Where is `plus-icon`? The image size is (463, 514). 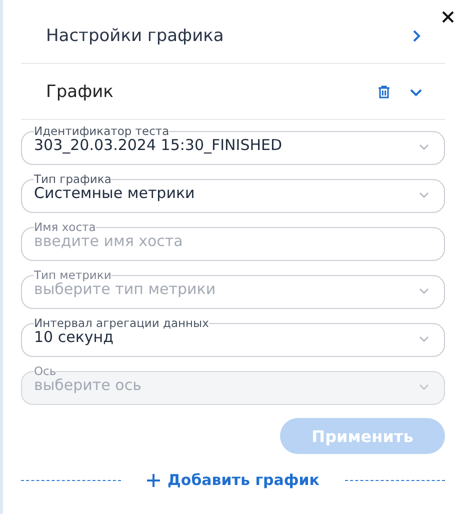
plus-icon is located at coordinates (153, 480).